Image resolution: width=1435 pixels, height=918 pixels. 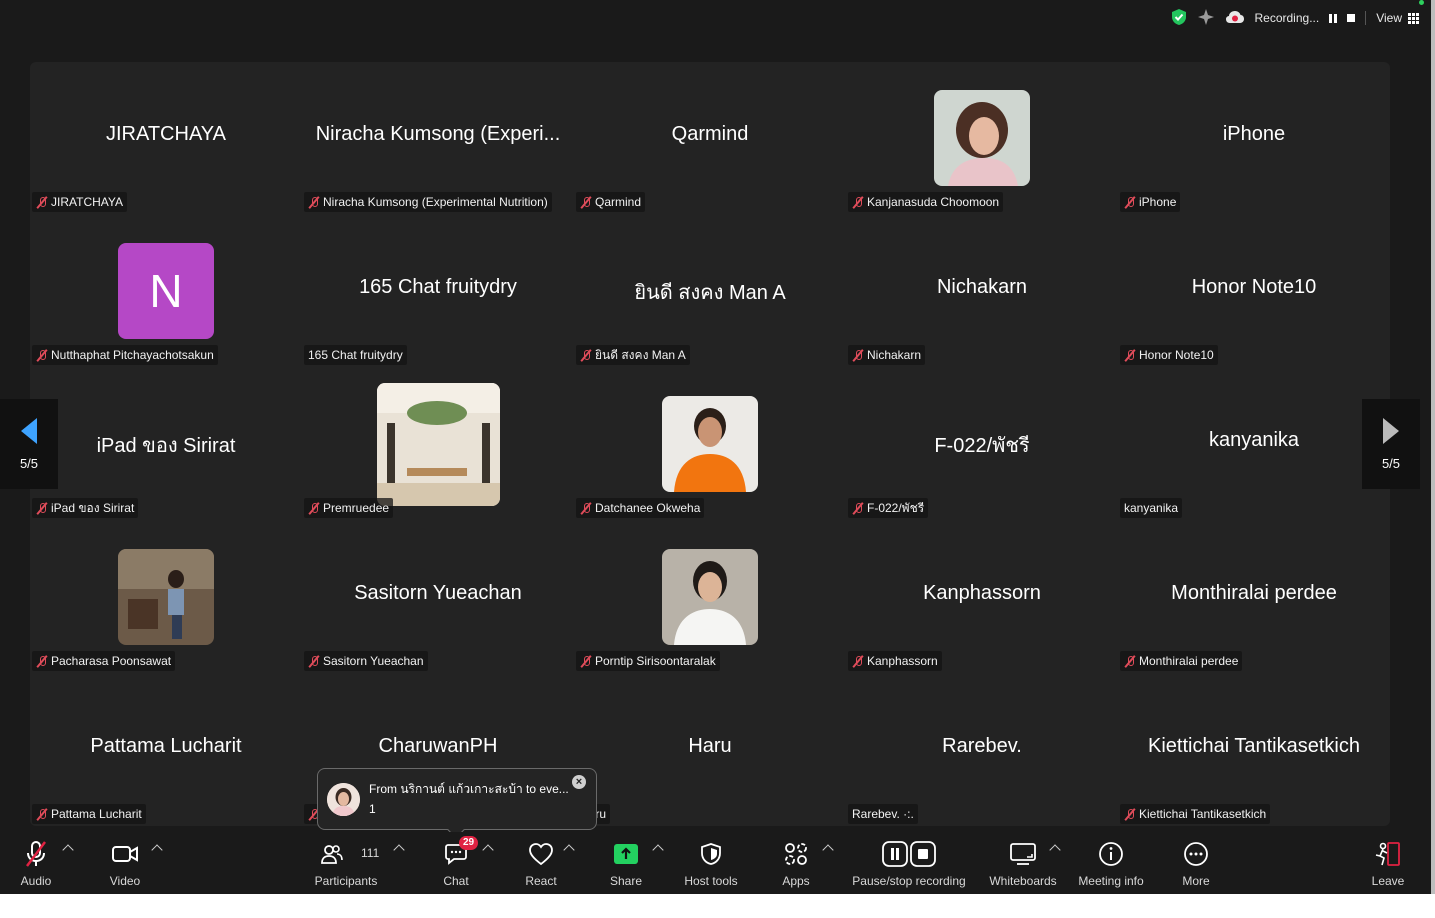 What do you see at coordinates (1189, 661) in the screenshot?
I see `name-label: Monthiralai perdee` at bounding box center [1189, 661].